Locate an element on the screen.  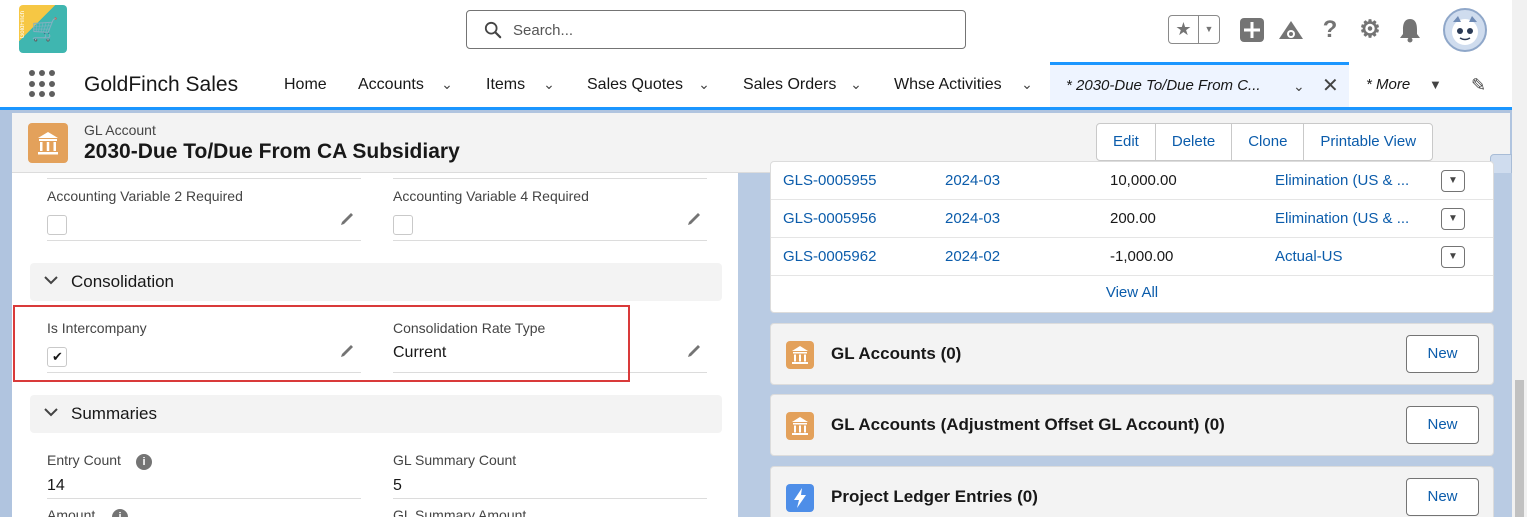
related-list-gl-accounts: GL Accounts (0) New is located at coordinates (1132, 354).